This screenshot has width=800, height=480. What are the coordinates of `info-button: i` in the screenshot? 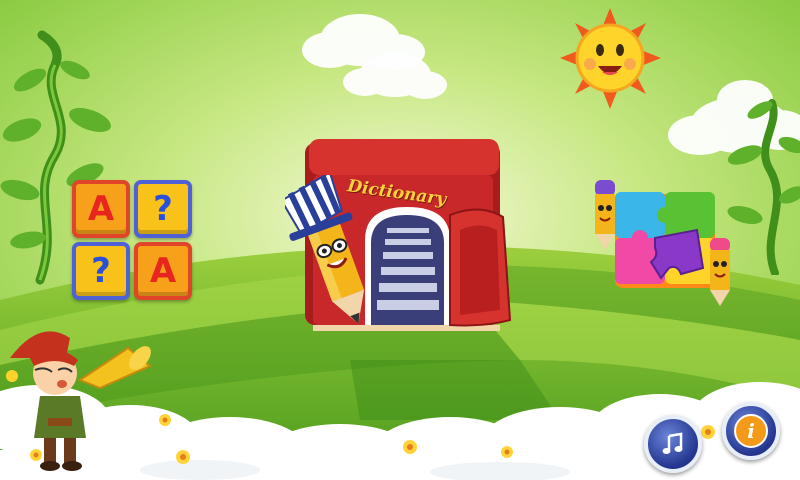 It's located at (751, 431).